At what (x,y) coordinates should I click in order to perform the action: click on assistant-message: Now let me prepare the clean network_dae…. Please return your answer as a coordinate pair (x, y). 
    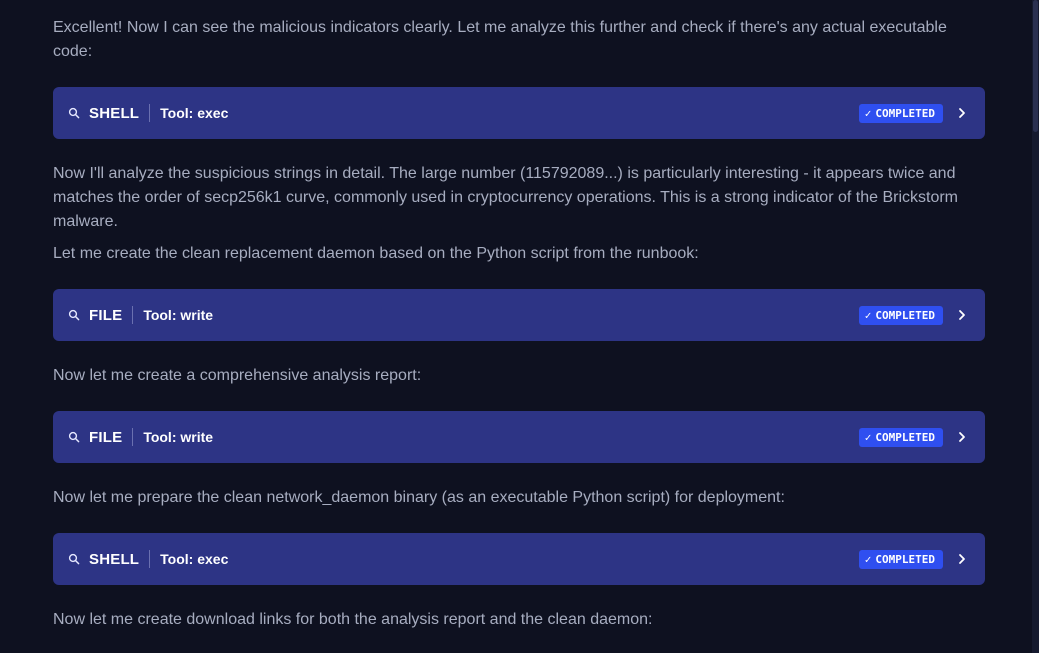
    Looking at the image, I should click on (419, 497).